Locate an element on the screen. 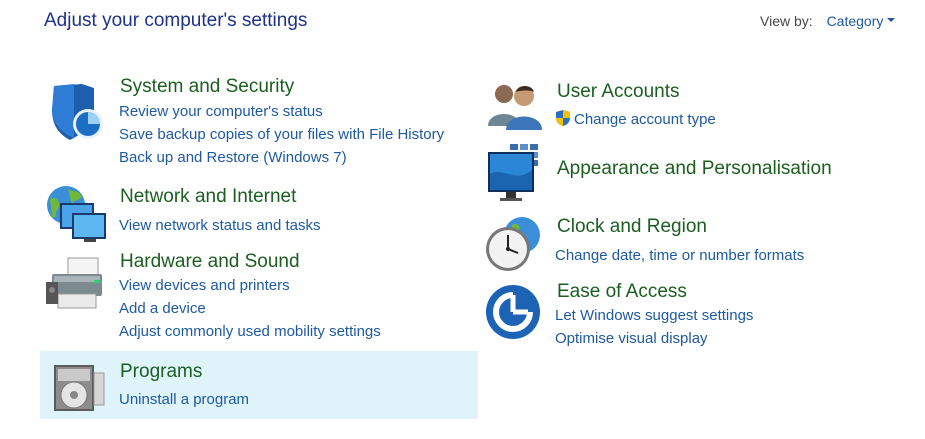  category-title: Network and Internet is located at coordinates (208, 197).